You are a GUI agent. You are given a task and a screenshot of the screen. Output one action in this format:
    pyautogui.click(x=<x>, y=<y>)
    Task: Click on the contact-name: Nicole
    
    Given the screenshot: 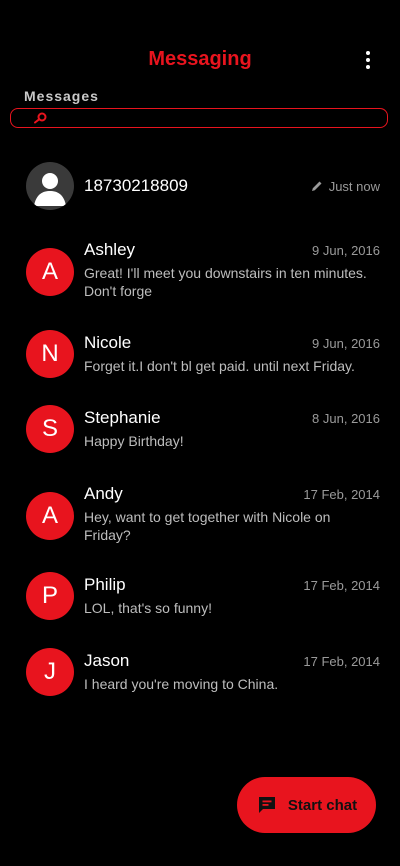 What is the action you would take?
    pyautogui.click(x=108, y=342)
    